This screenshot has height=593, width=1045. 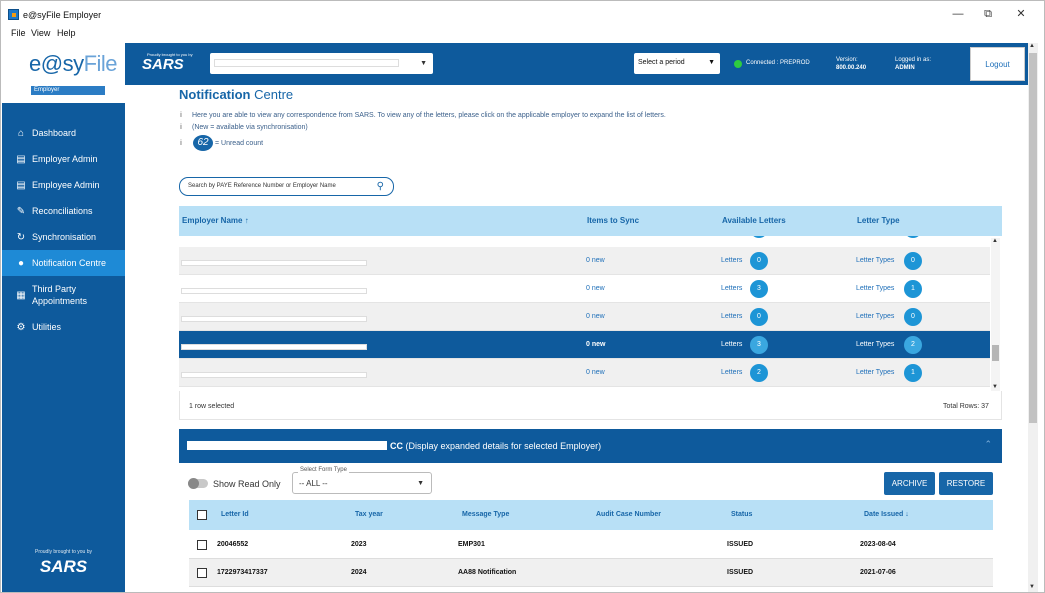 What do you see at coordinates (988, 444) in the screenshot?
I see `chevron-up-icon: ⌃` at bounding box center [988, 444].